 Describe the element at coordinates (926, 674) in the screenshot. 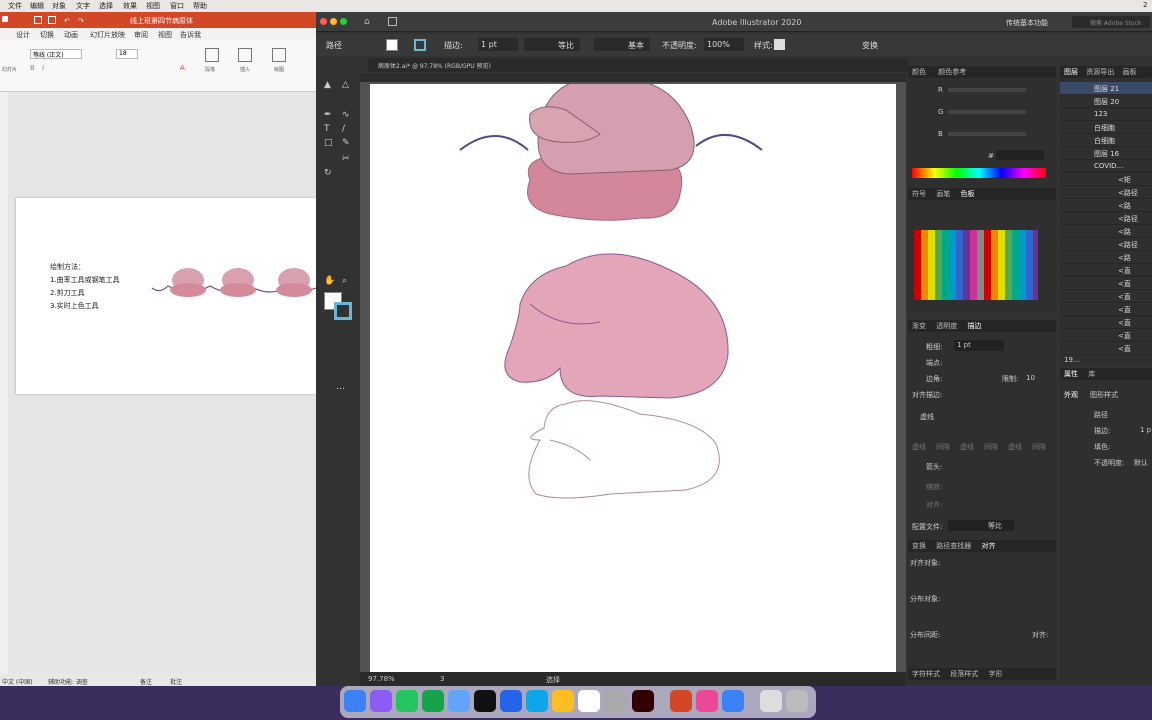

I see `tab-char-styles: 字符样式` at that location.